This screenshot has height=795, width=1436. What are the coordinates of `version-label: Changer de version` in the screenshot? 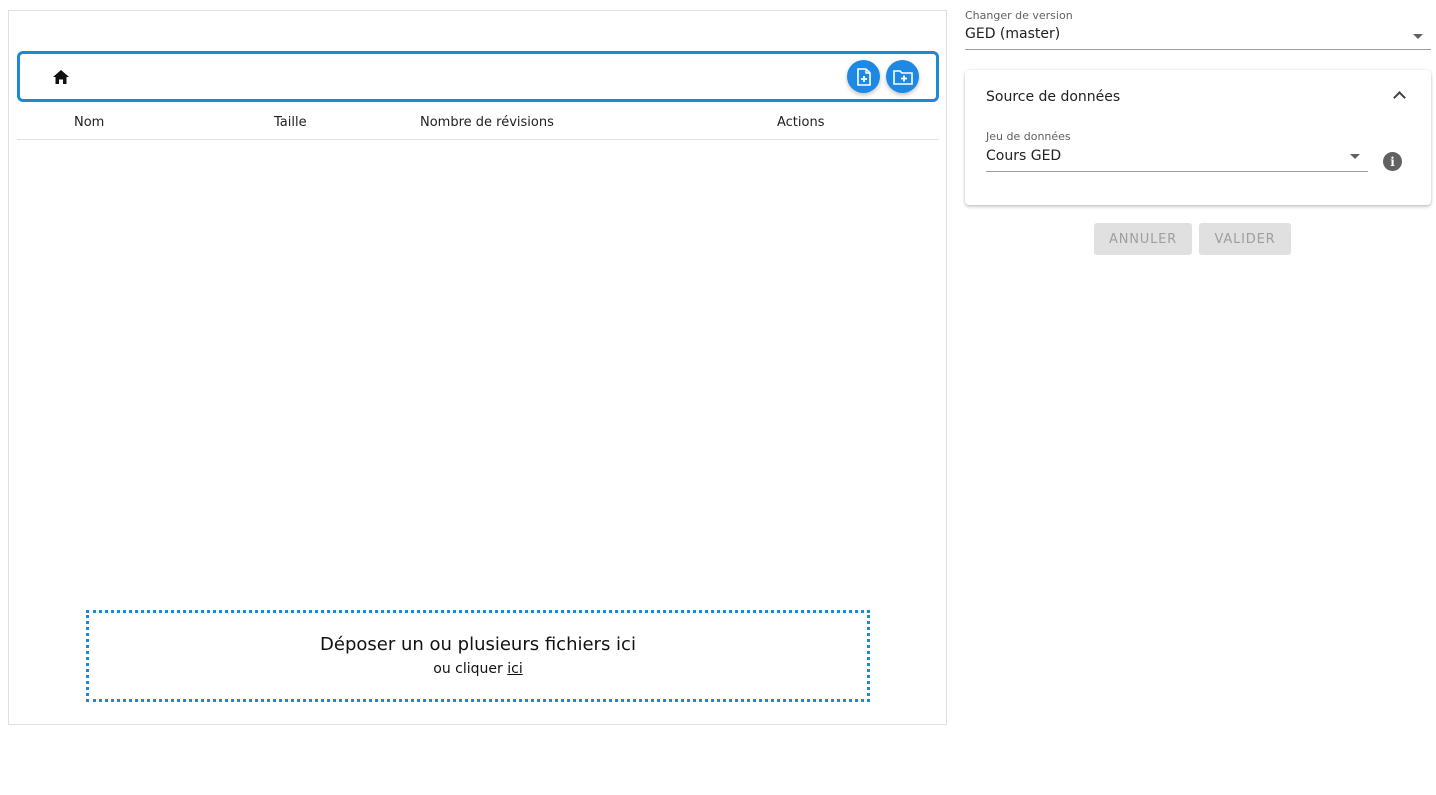 It's located at (1019, 15).